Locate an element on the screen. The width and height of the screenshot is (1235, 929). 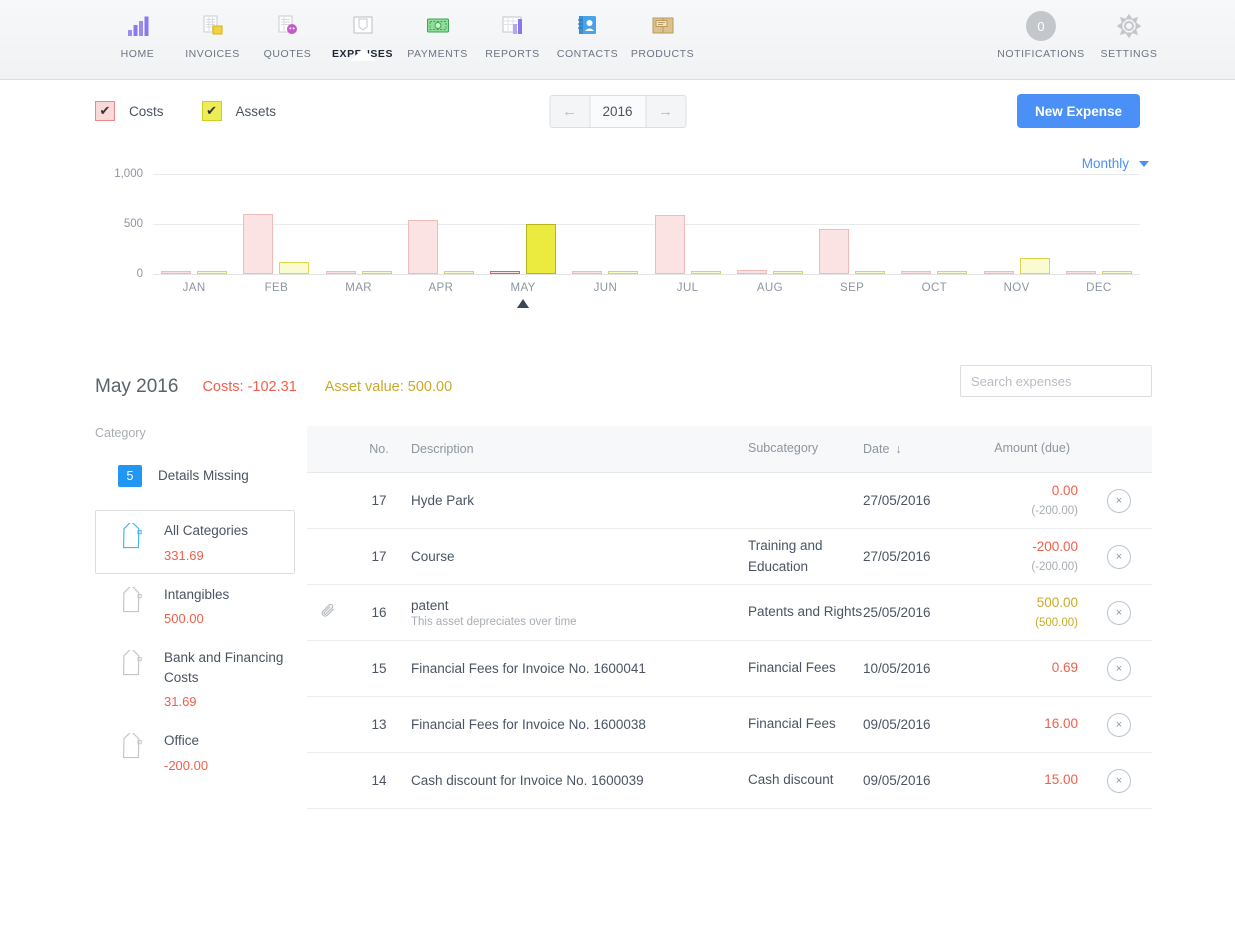
costs-label: Costs is located at coordinates (146, 111).